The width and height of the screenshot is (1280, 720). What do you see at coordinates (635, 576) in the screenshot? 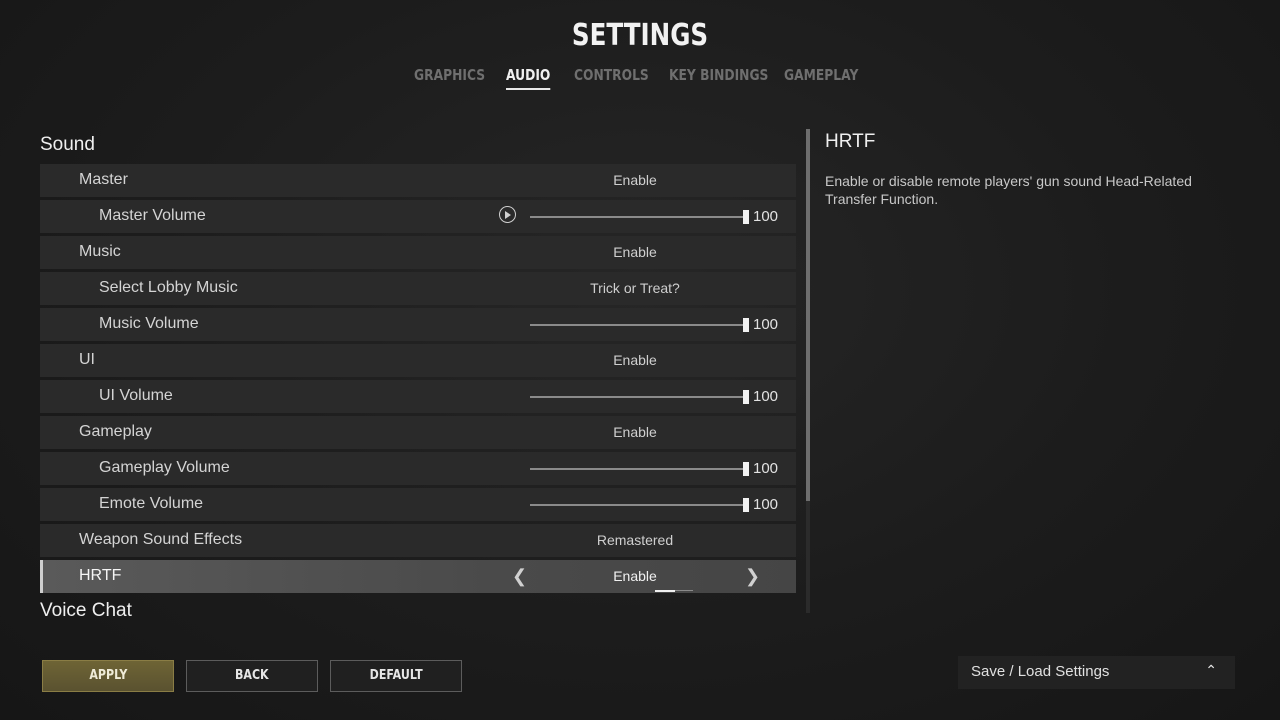
I see `setting-value-text: Enable` at bounding box center [635, 576].